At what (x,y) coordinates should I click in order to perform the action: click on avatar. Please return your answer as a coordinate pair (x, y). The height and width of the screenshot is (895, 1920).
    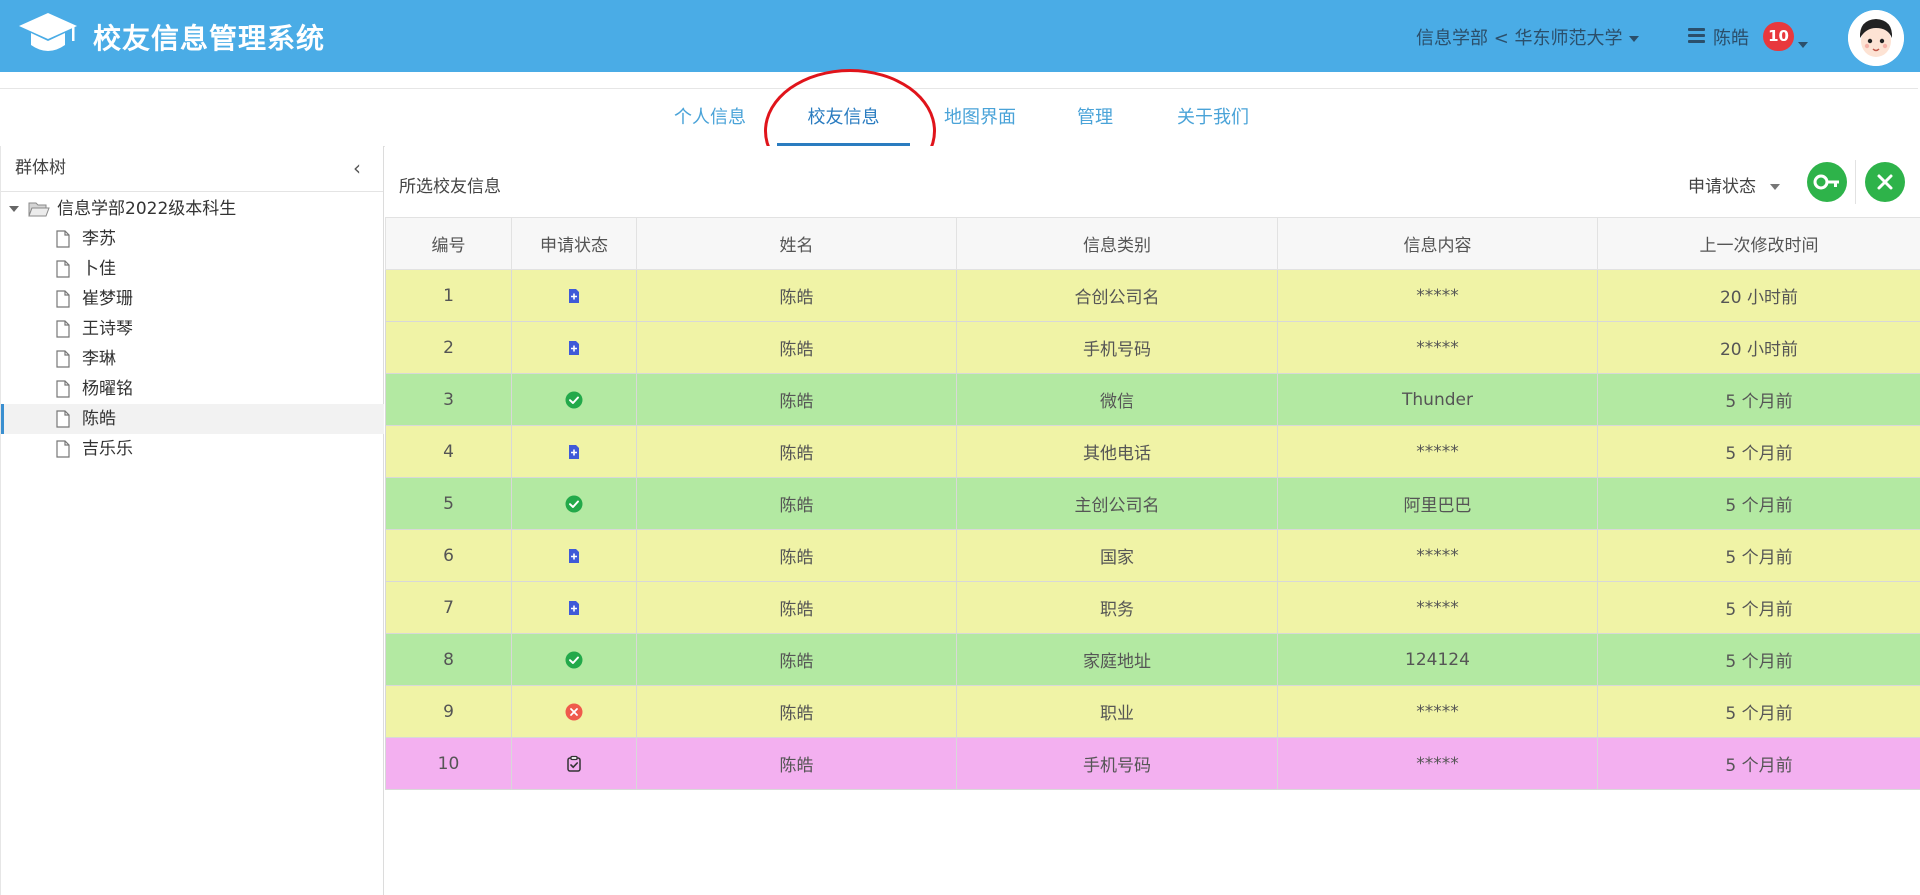
    Looking at the image, I should click on (1876, 38).